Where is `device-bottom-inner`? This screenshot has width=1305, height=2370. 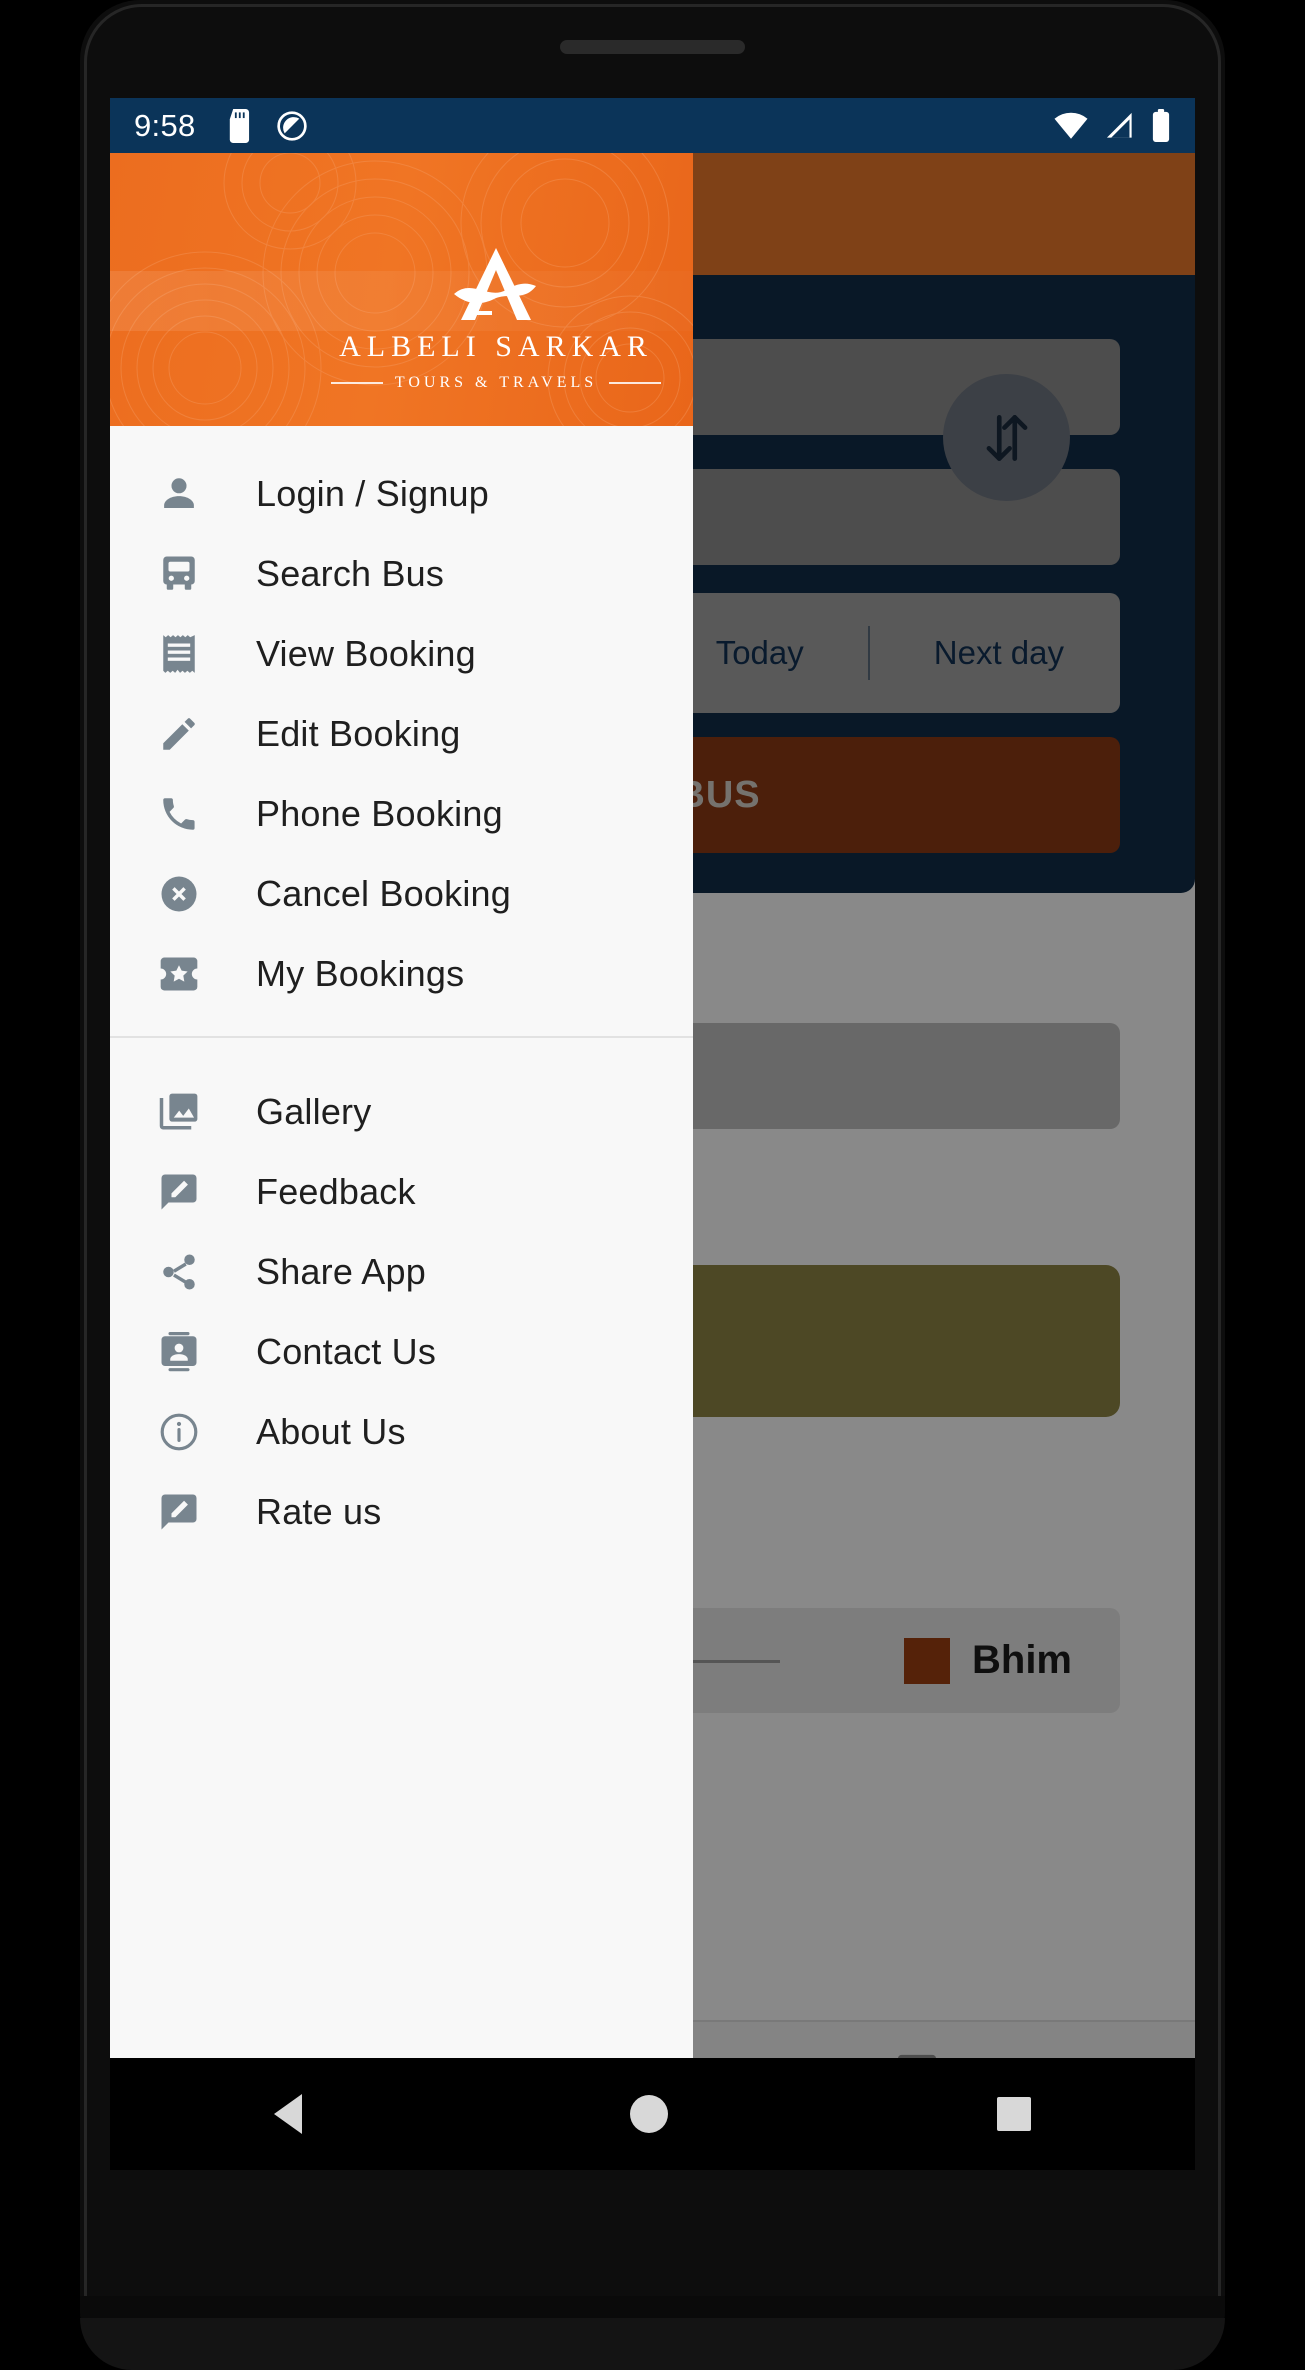
device-bottom-inner is located at coordinates (652, 2344).